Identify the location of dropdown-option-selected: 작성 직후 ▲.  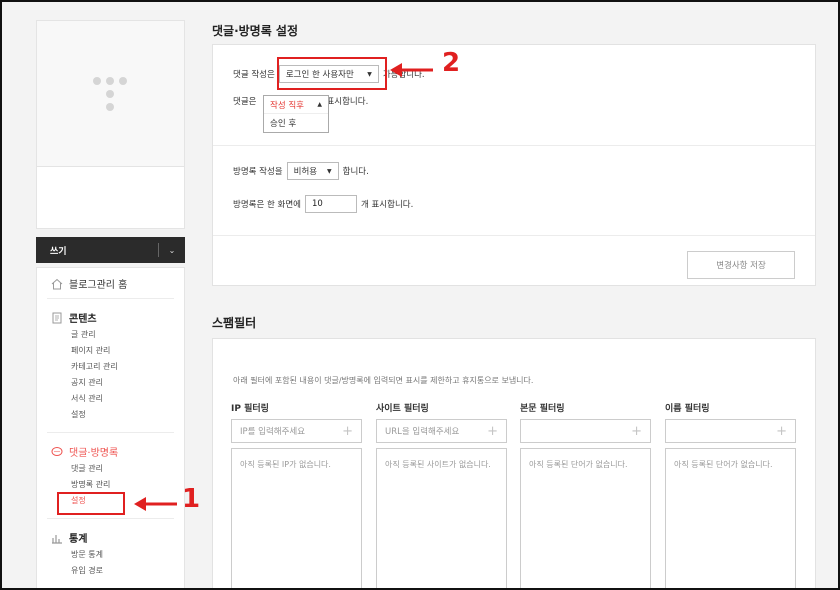
(296, 105).